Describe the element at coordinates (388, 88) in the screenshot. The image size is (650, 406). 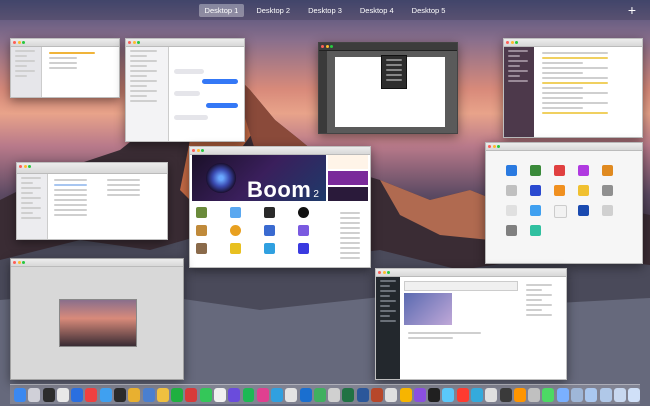
I see `window-image-editor` at that location.